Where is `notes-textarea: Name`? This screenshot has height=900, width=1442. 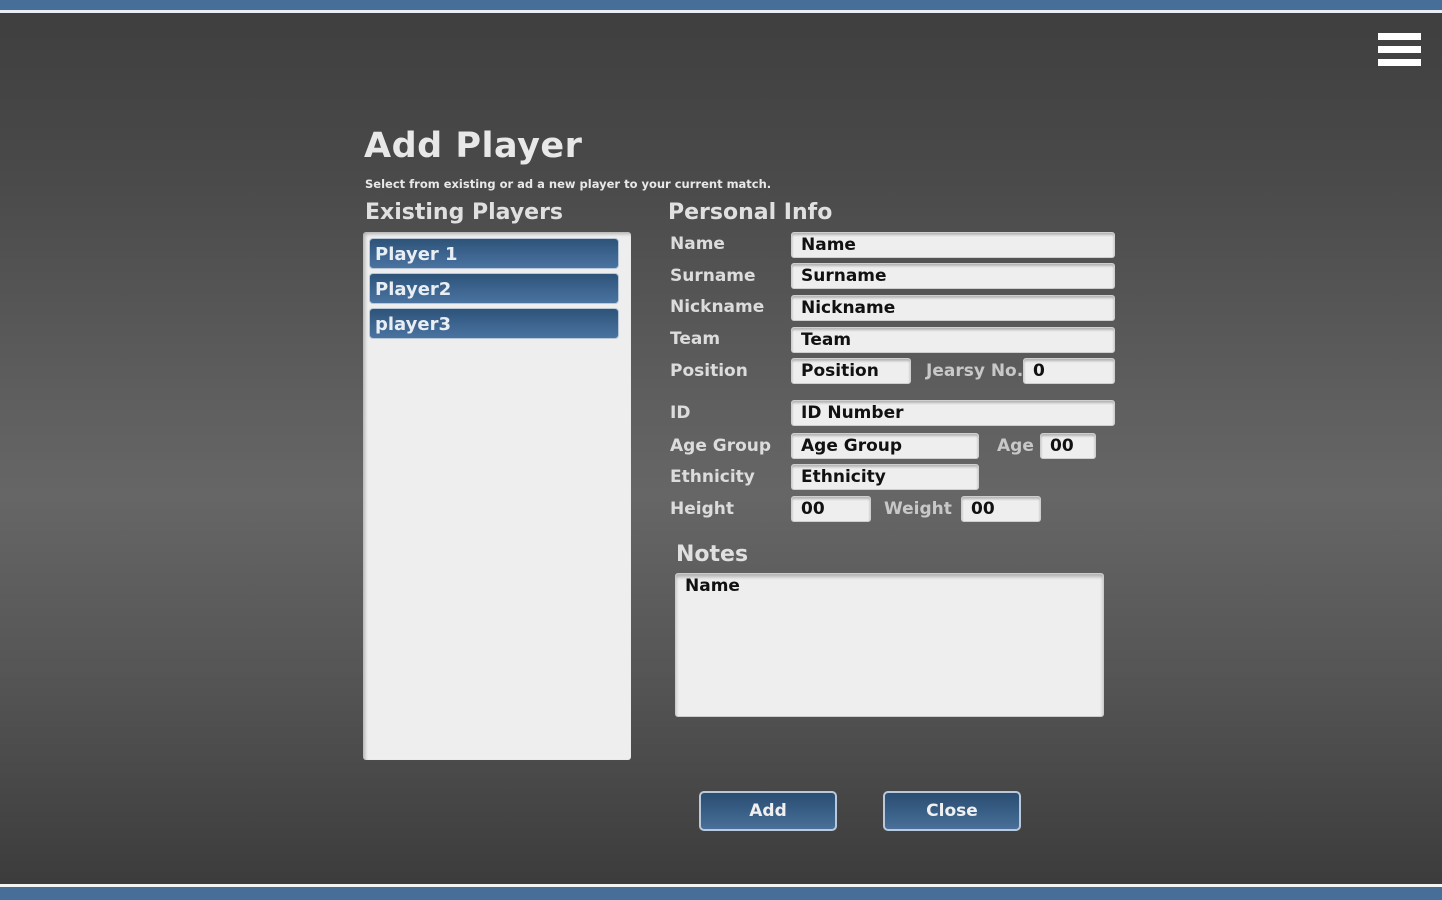 notes-textarea: Name is located at coordinates (889, 645).